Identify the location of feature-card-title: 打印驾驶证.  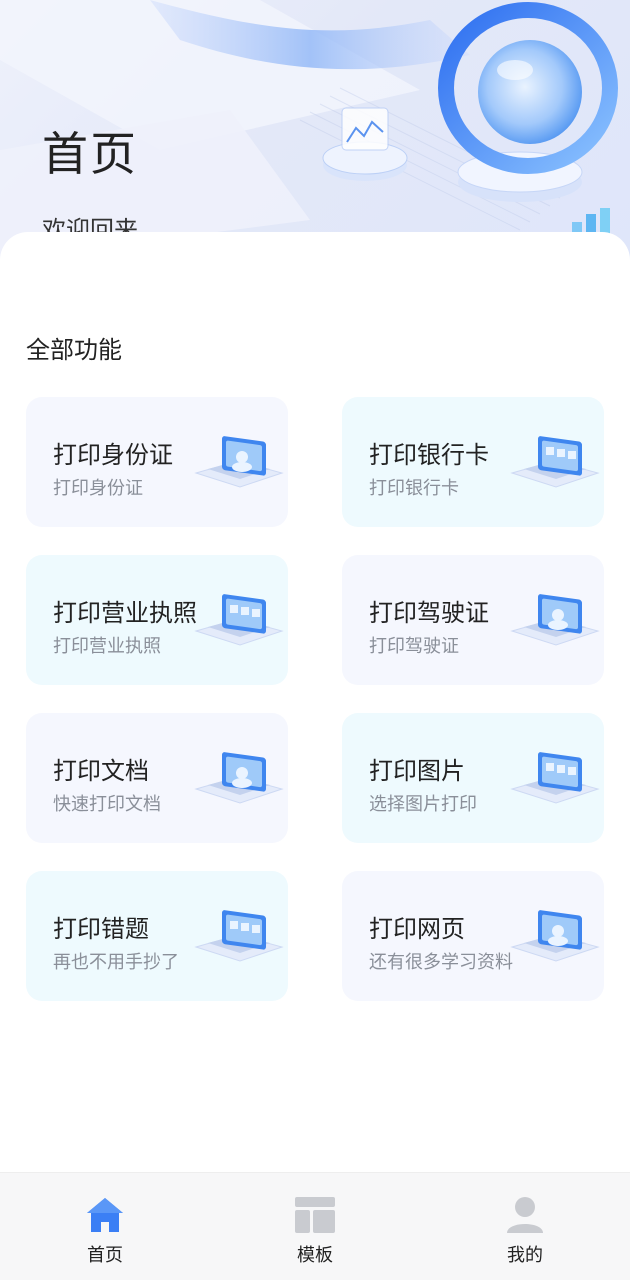
(429, 613).